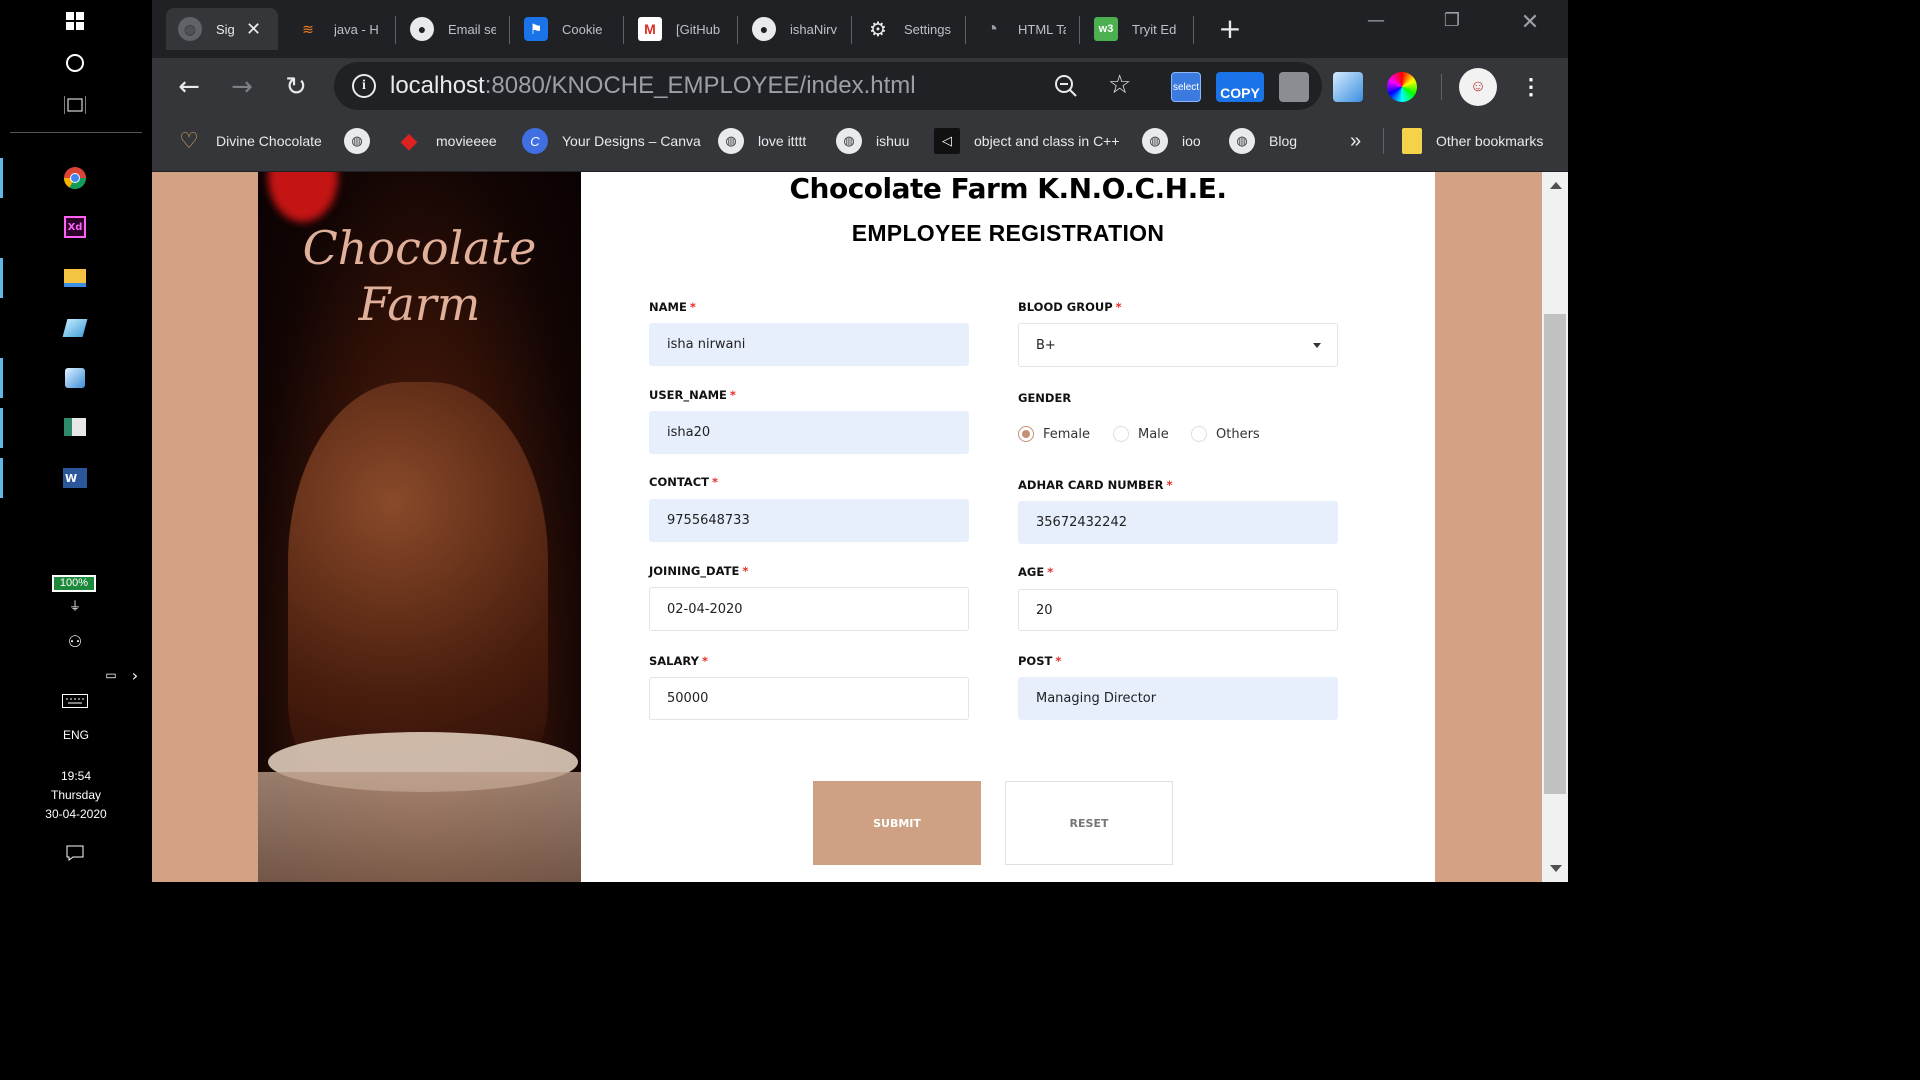 Image resolution: width=1920 pixels, height=1080 pixels. Describe the element at coordinates (611, 141) in the screenshot. I see `bookmark-canva: C Your Designs – Canva` at that location.